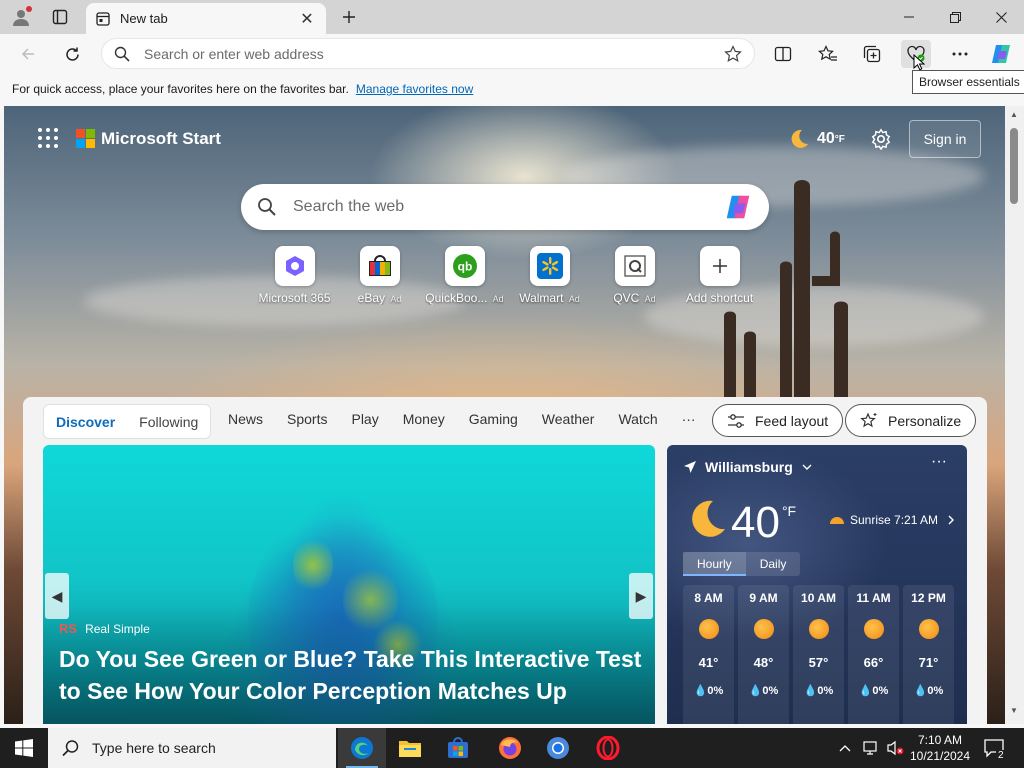  I want to click on show-hidden-icons-chevron-up-icon, so click(845, 748).